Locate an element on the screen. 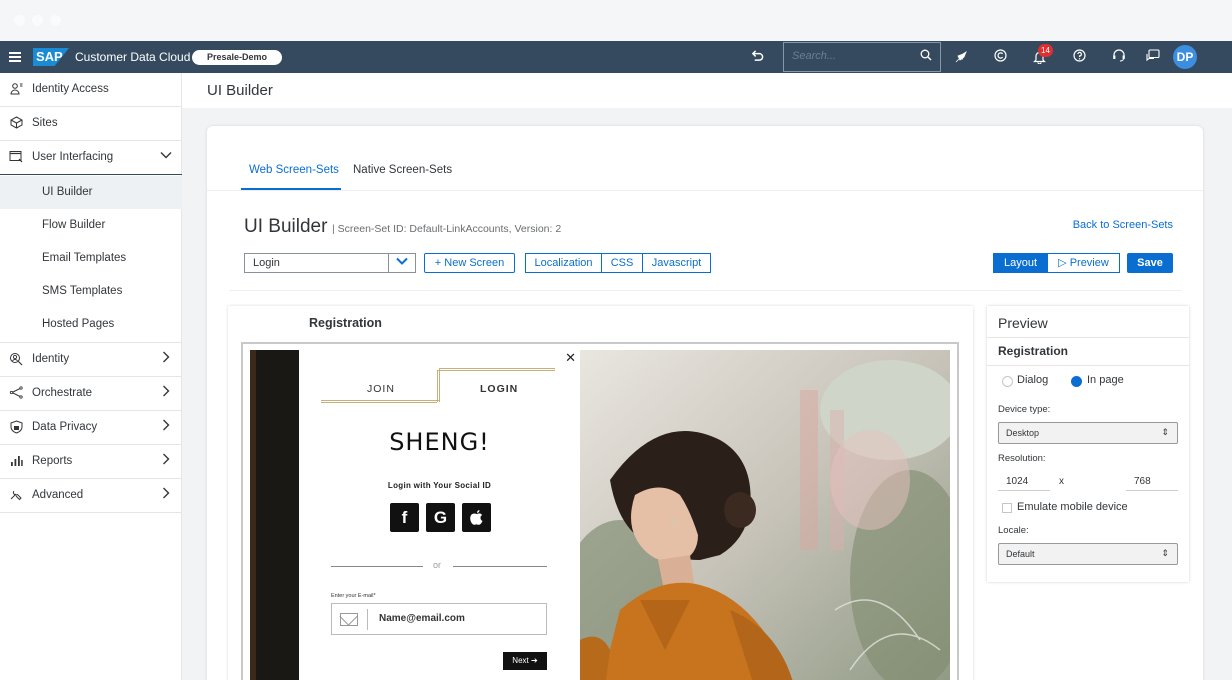 This screenshot has width=1232, height=680. divider-line is located at coordinates (377, 566).